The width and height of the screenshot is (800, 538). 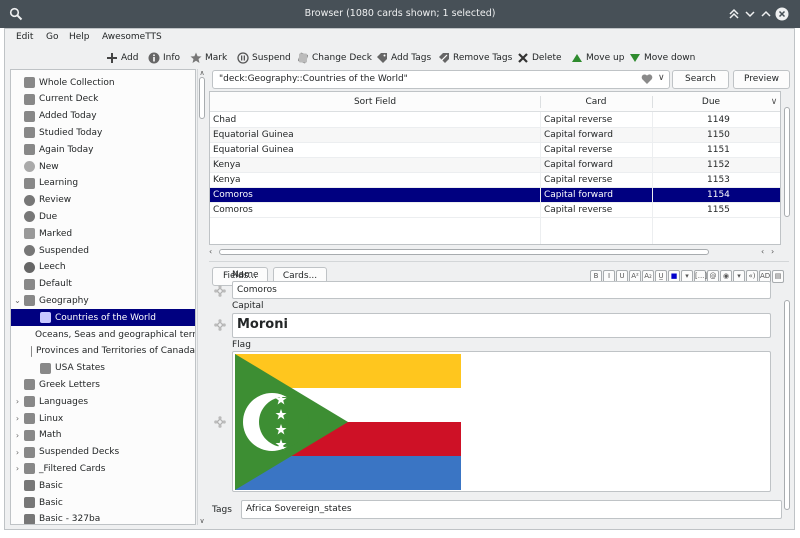 I want to click on sidebar-item: Review, so click(x=103, y=200).